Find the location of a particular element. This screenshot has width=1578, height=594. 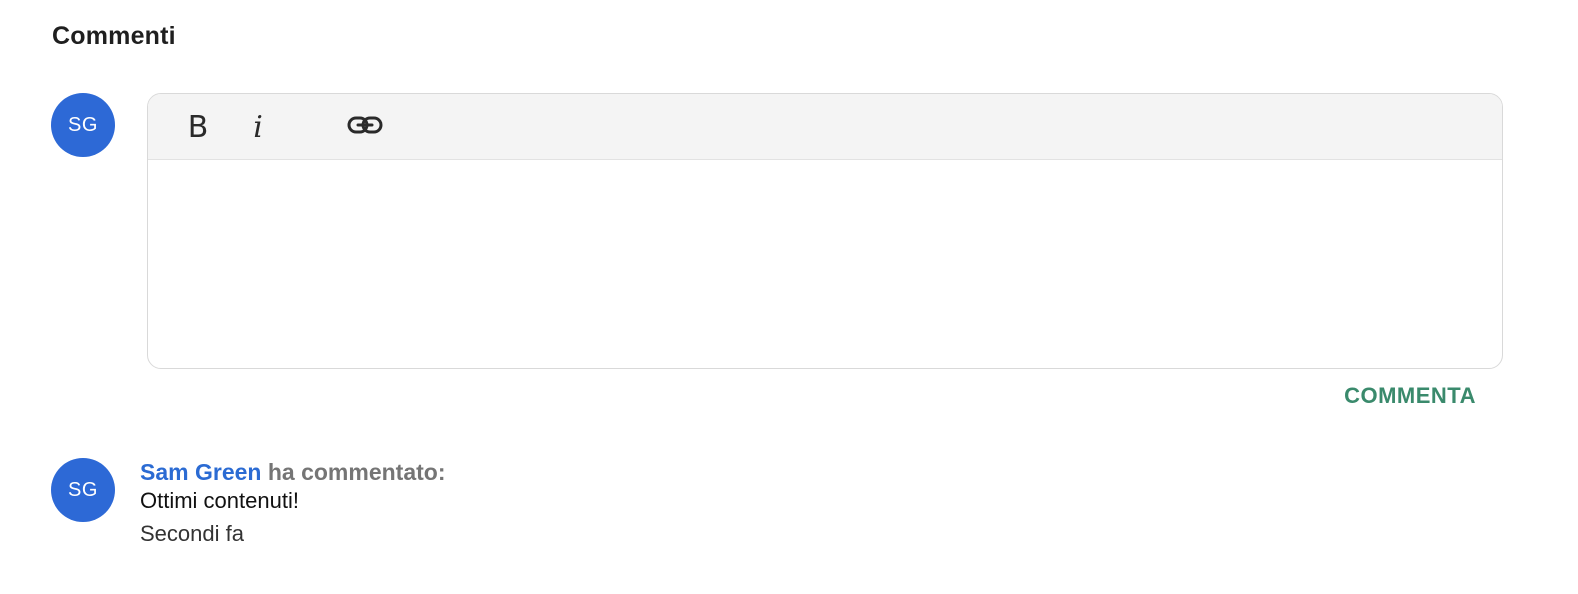

comment-action-text: ha commentato: is located at coordinates (356, 472).